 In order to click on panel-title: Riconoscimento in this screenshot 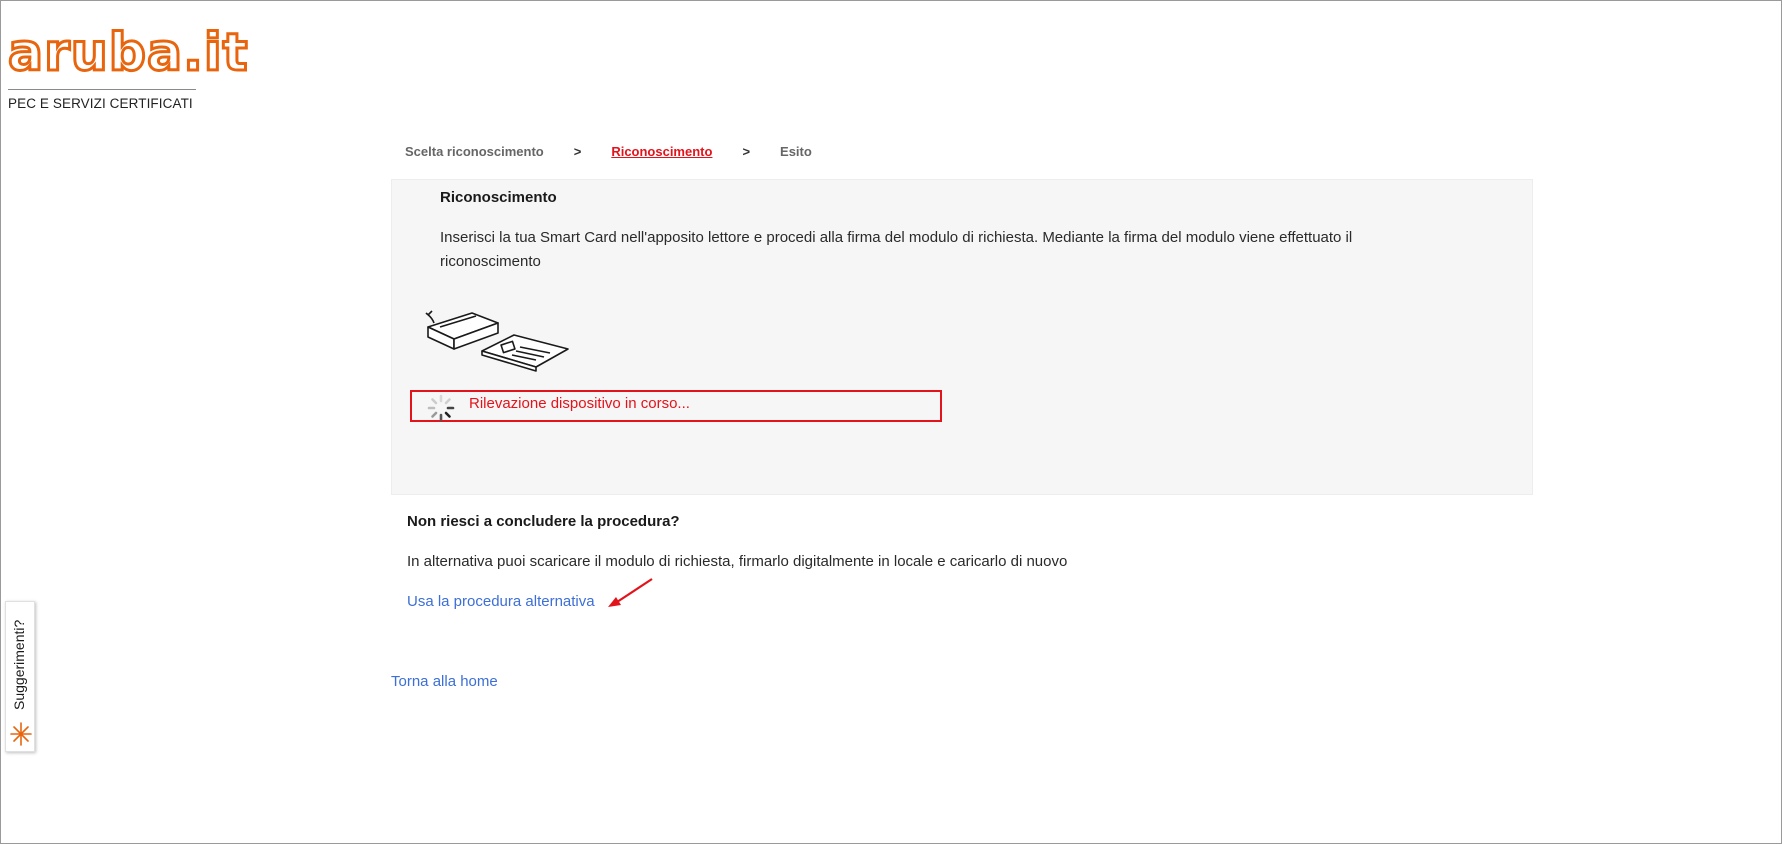, I will do `click(498, 197)`.